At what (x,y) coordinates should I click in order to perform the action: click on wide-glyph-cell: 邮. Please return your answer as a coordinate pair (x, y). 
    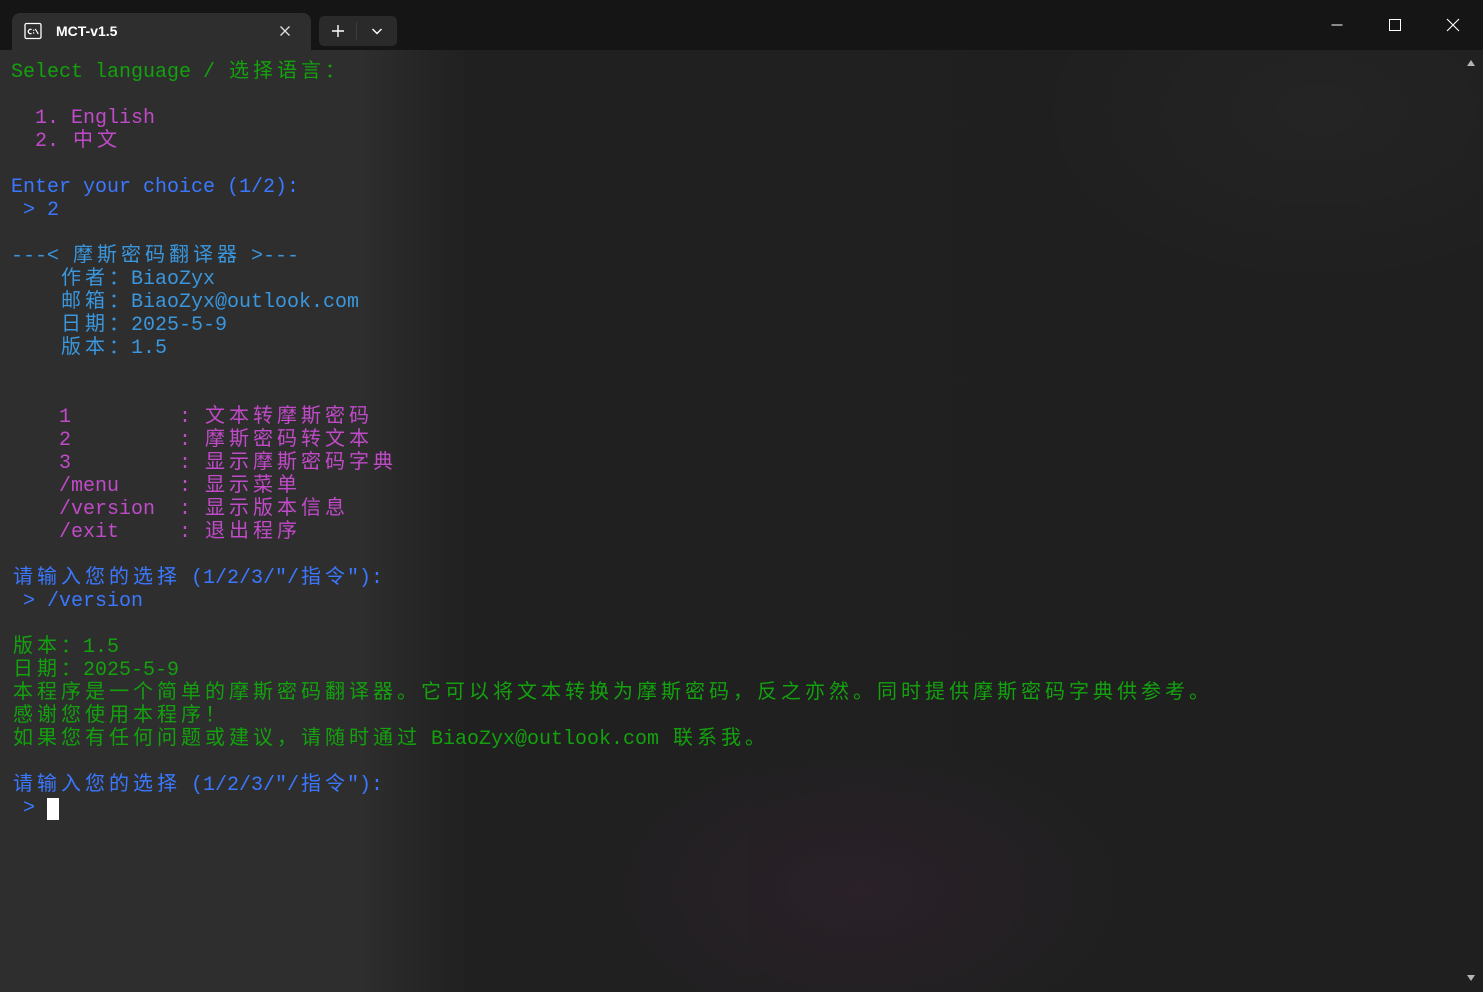
    Looking at the image, I should click on (71, 302).